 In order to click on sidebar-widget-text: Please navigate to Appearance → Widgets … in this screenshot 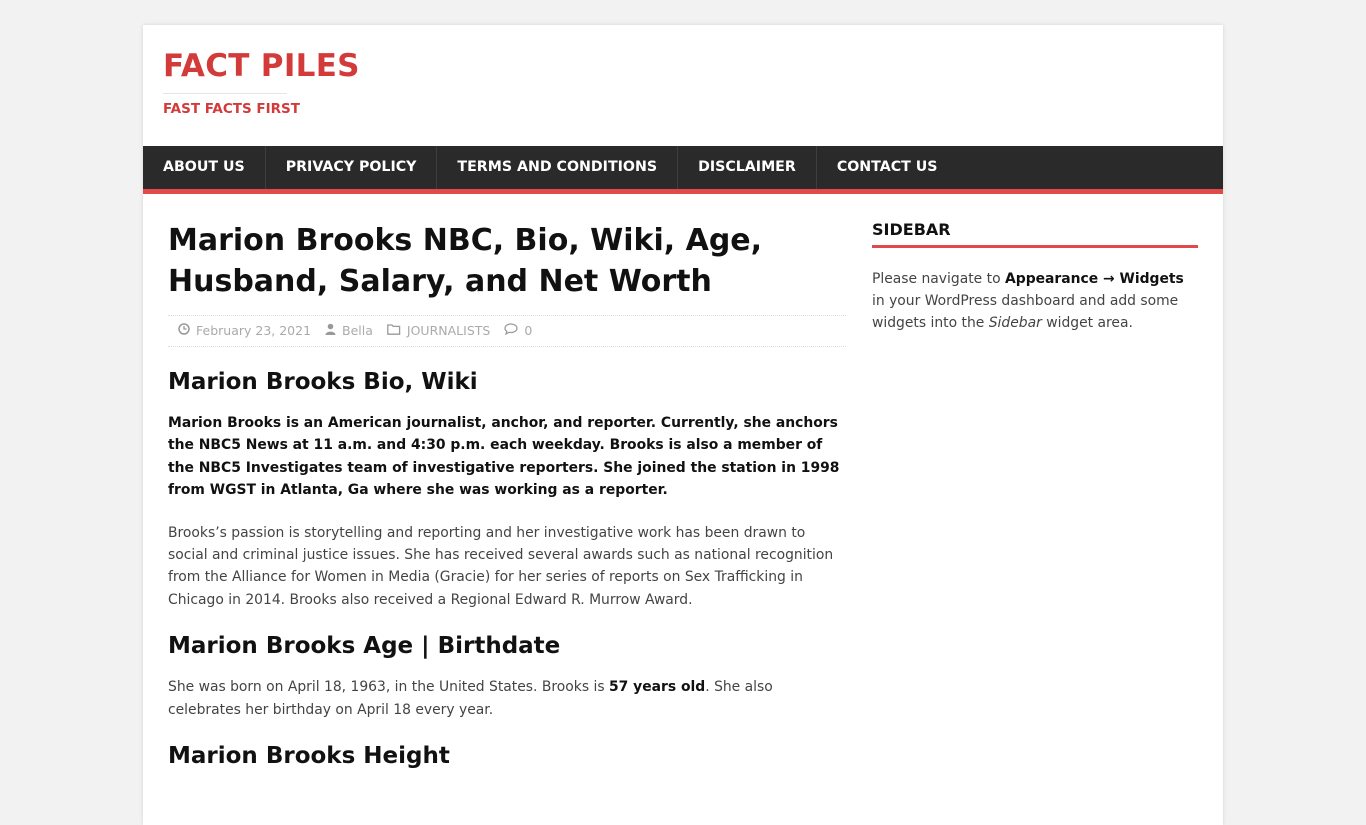, I will do `click(1035, 301)`.